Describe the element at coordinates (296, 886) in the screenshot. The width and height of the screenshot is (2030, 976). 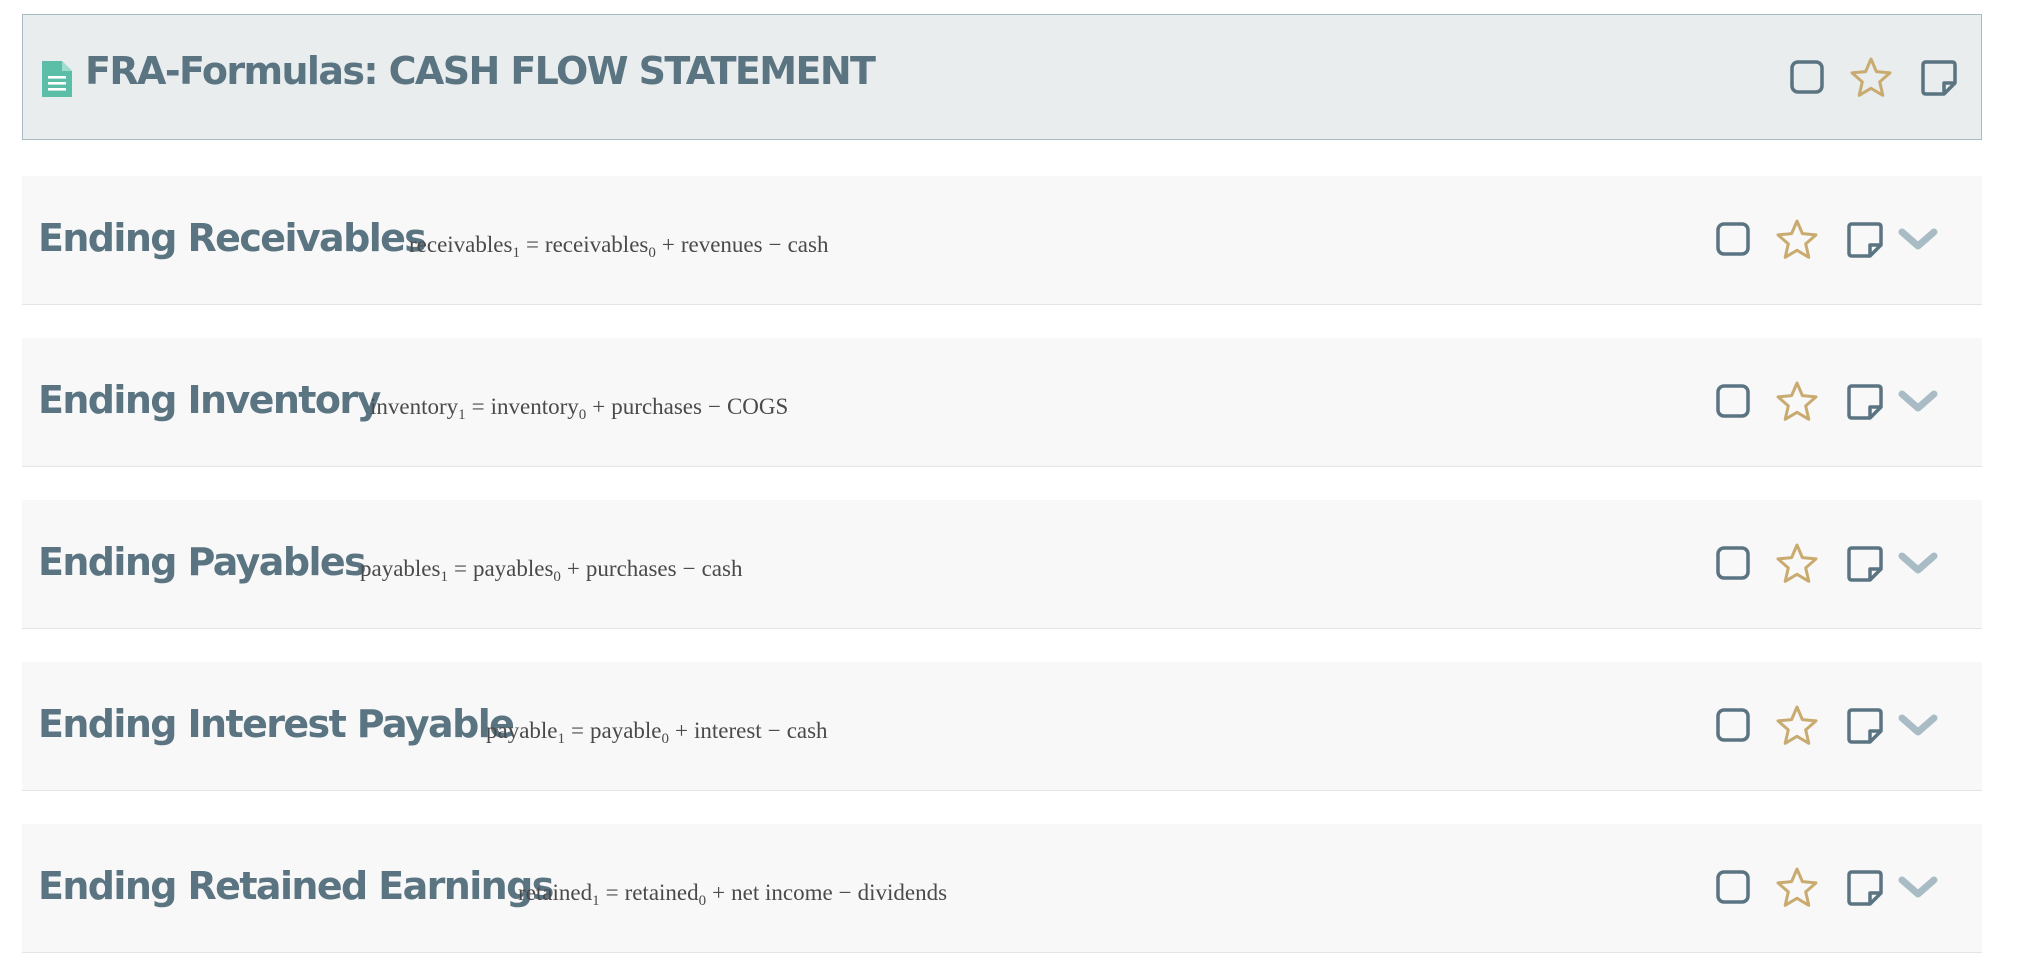
I see `formula-title: Ending Retained Earnings` at that location.